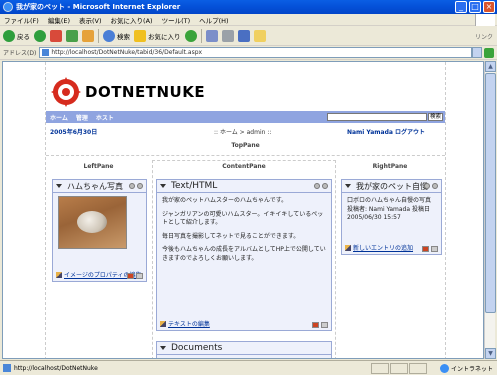 Image resolution: width=497 pixels, height=375 pixels. Describe the element at coordinates (477, 52) in the screenshot. I see `address-dropdown` at that location.